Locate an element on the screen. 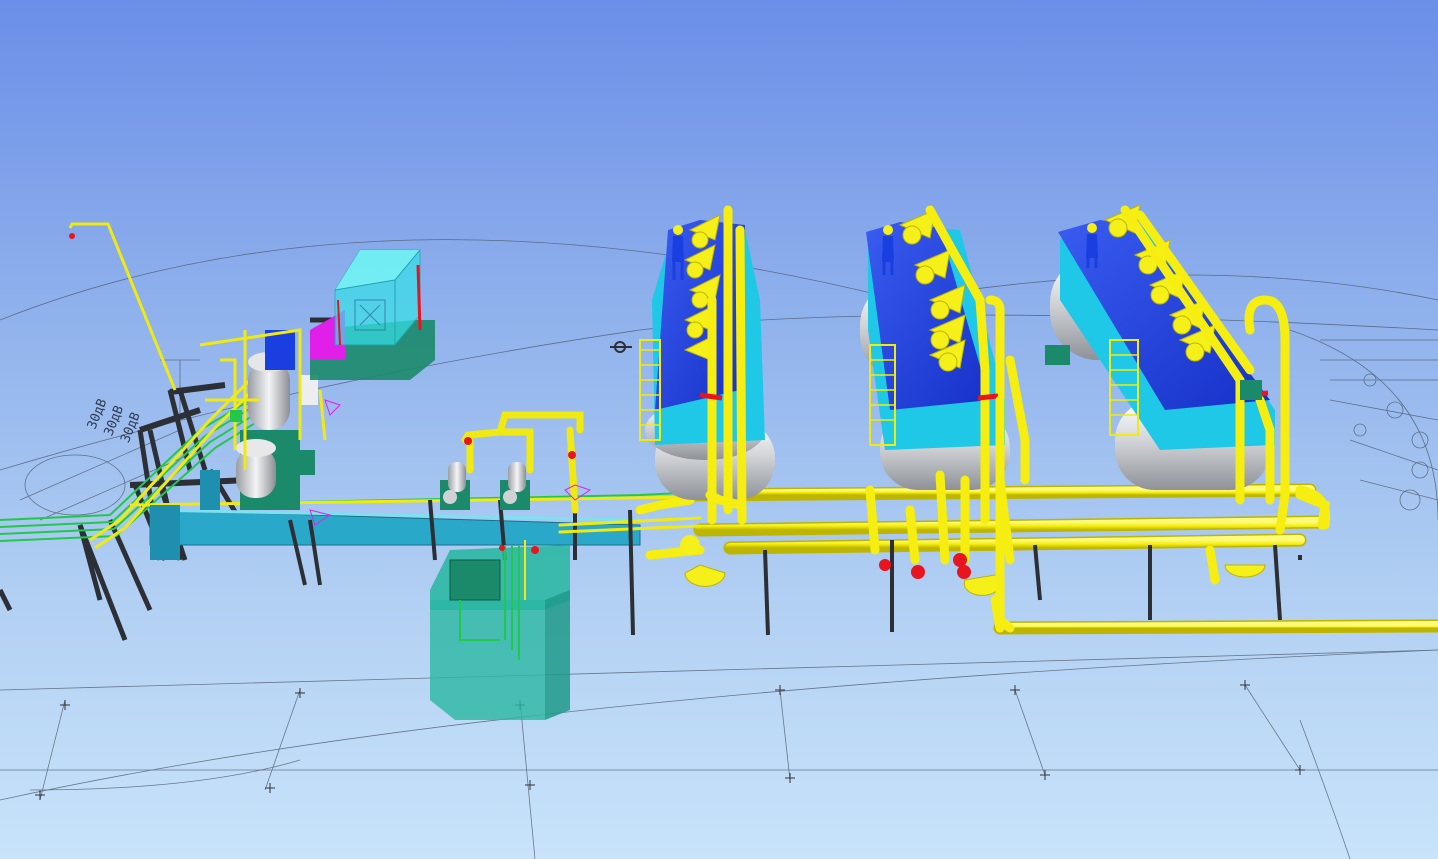 Image resolution: width=1438 pixels, height=859 pixels. drain-enclosure is located at coordinates (500, 630).